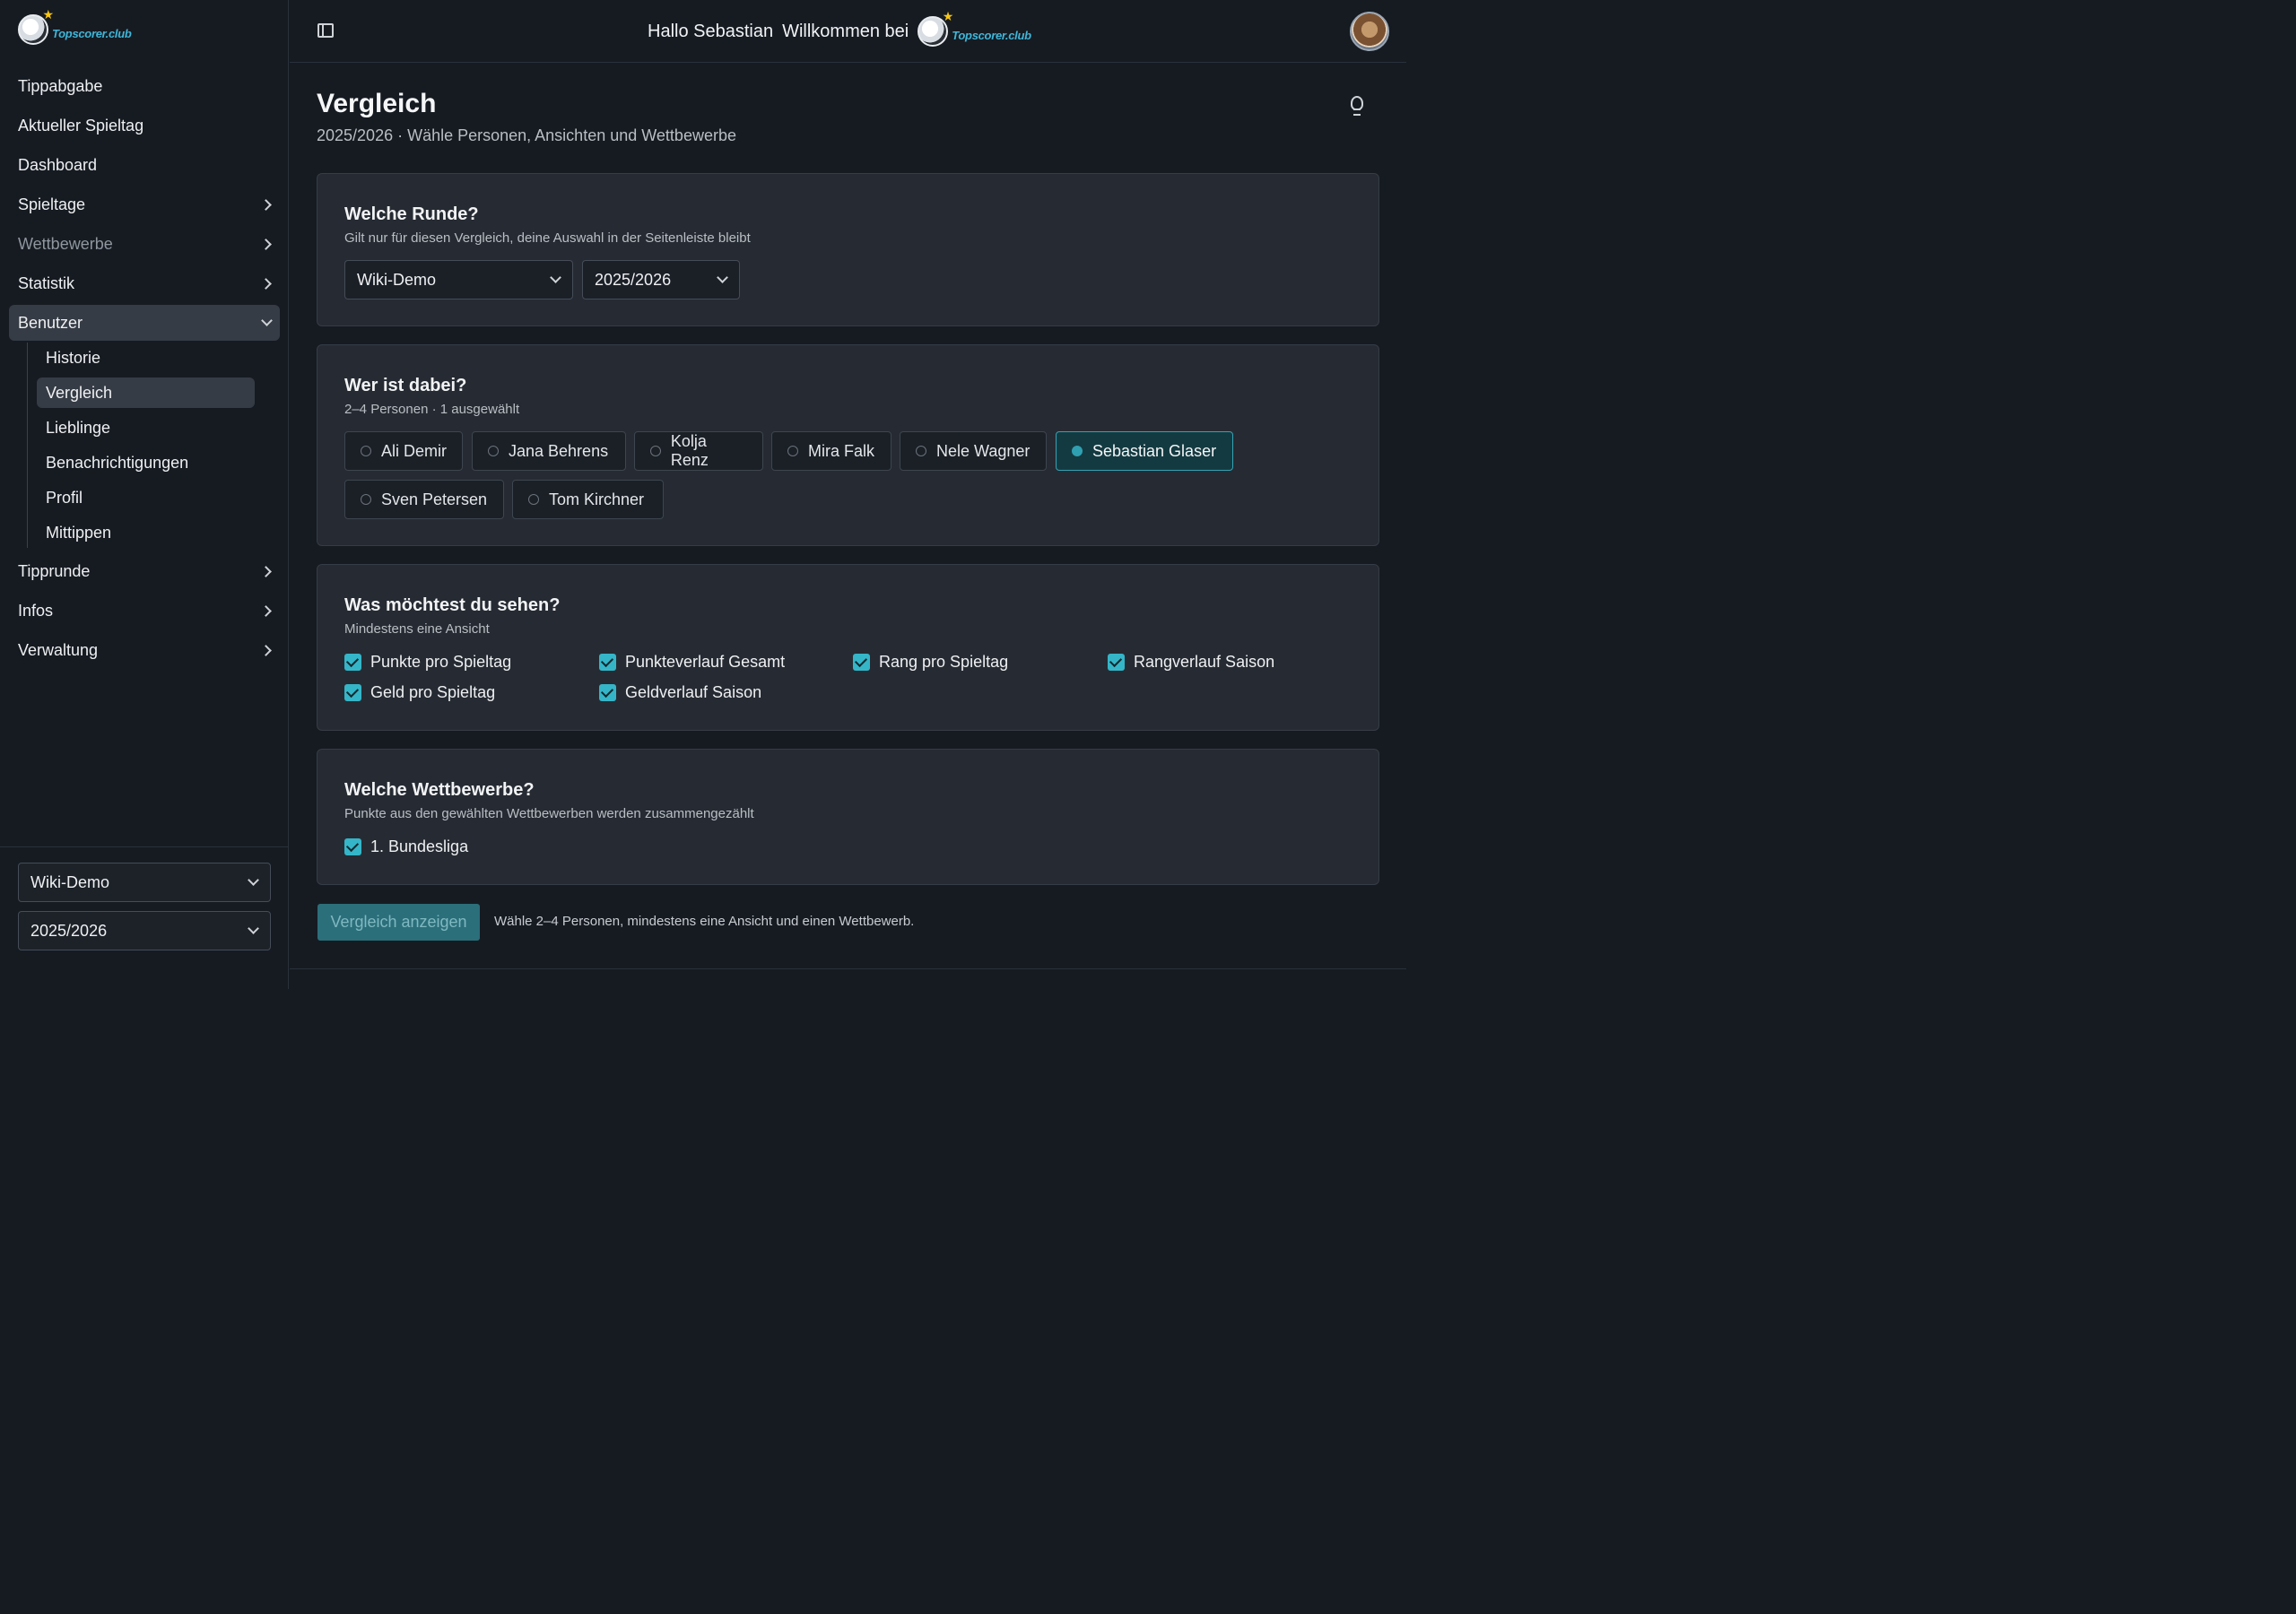 The width and height of the screenshot is (2296, 1614). What do you see at coordinates (58, 649) in the screenshot?
I see `sidebar-item-label: Verwaltung` at bounding box center [58, 649].